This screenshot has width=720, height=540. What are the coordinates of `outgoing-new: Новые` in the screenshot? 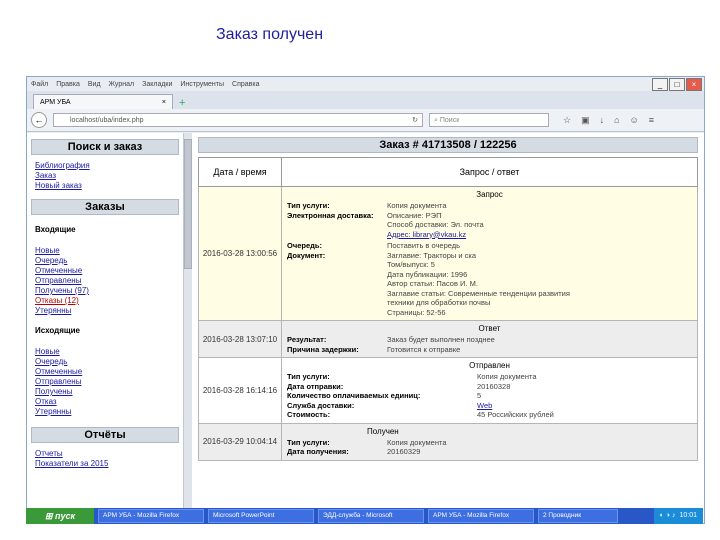 It's located at (105, 352).